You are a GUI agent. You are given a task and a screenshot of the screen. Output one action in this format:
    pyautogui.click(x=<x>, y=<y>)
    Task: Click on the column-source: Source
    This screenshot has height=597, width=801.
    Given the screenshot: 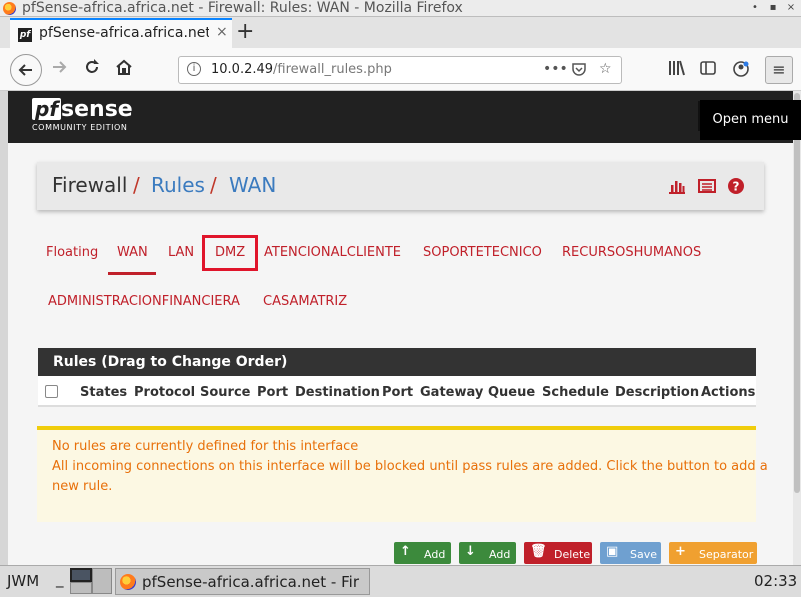 What is the action you would take?
    pyautogui.click(x=225, y=392)
    